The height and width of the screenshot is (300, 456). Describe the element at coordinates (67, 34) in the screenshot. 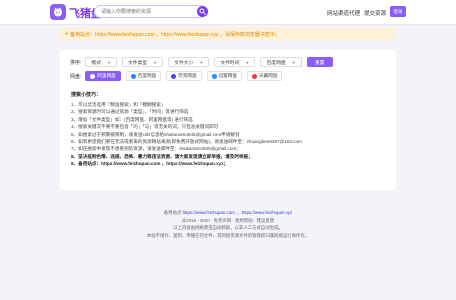

I see `speaker-icon: 🔊︎` at that location.